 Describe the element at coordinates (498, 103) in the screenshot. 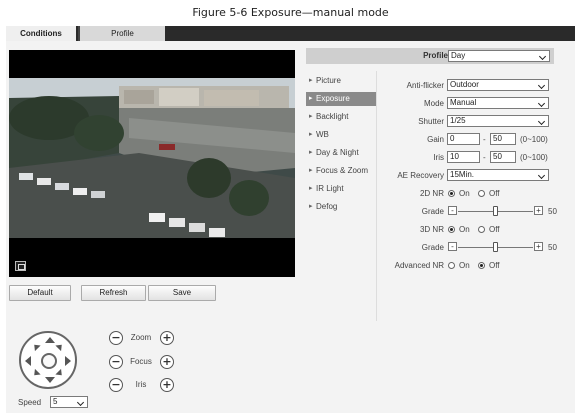

I see `mode-select: Manual` at that location.